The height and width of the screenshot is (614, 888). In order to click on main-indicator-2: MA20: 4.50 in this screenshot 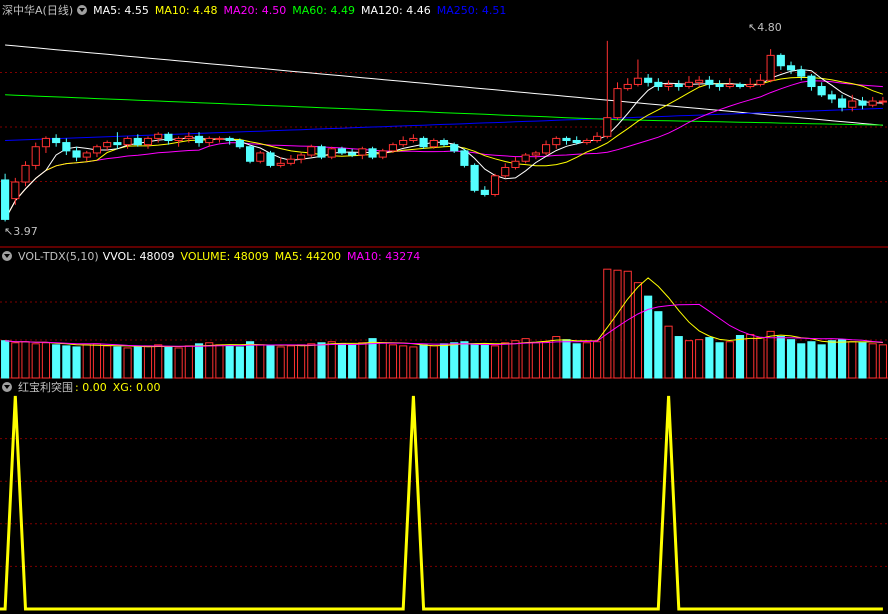, I will do `click(255, 10)`.